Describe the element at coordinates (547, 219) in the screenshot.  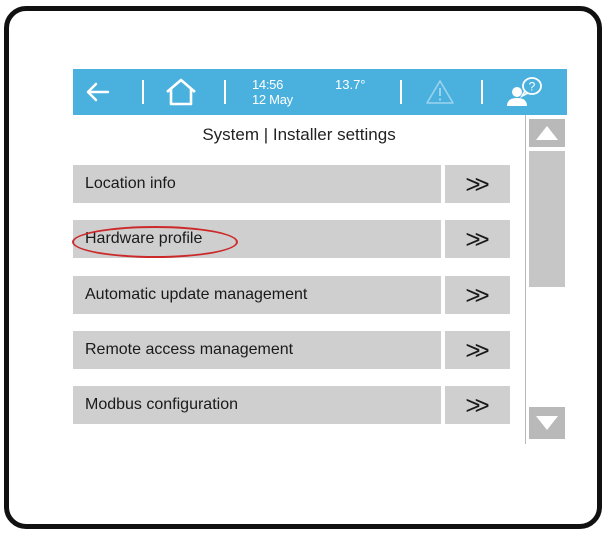
I see `scroll-thumb` at that location.